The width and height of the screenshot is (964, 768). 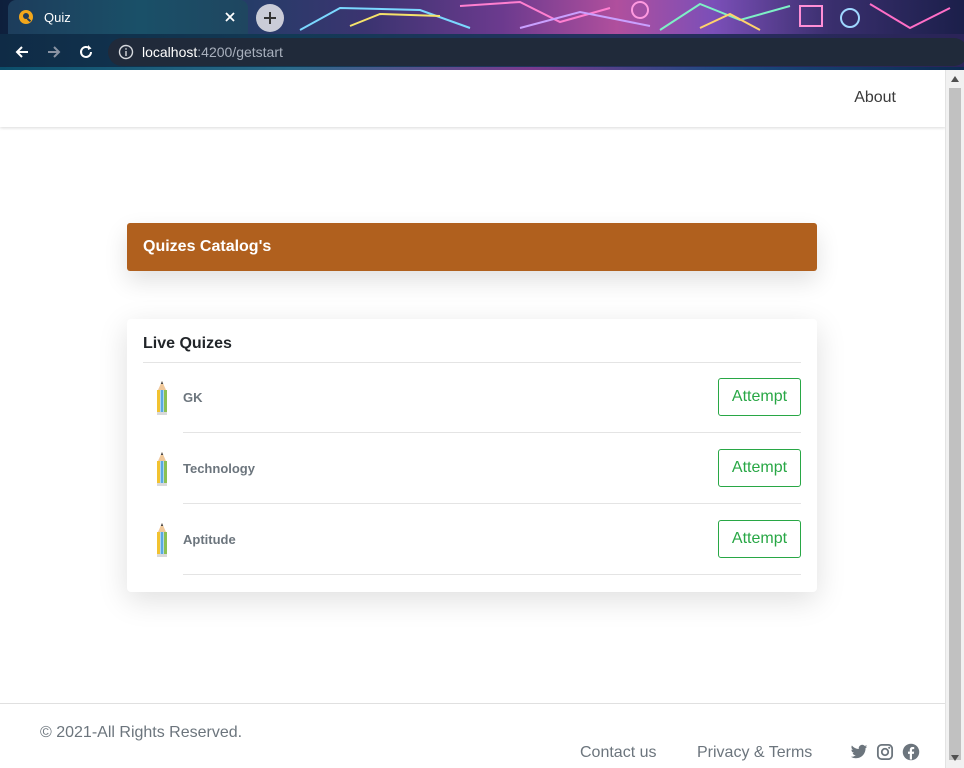 I want to click on url-path: :4200/getstart, so click(x=240, y=52).